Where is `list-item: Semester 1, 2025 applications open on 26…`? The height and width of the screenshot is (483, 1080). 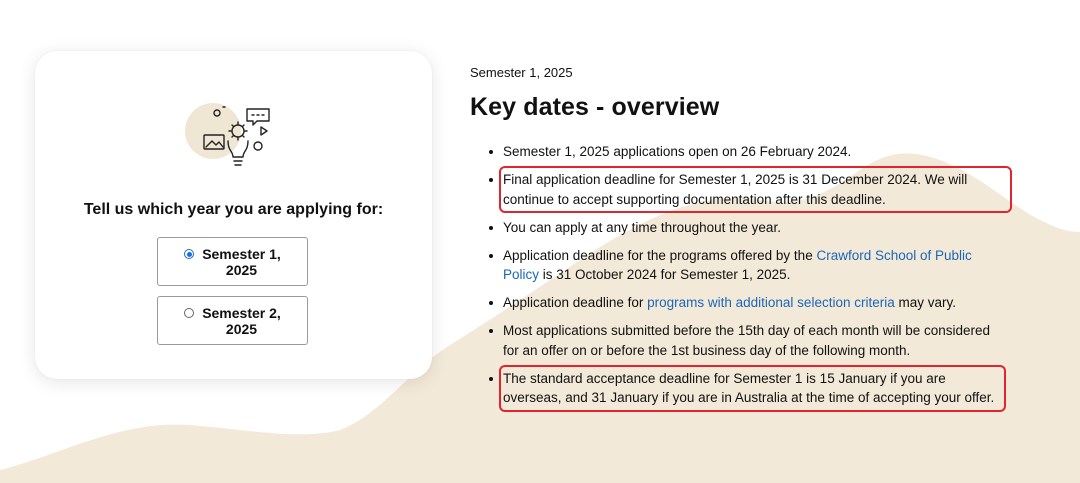
list-item: Semester 1, 2025 applications open on 26… is located at coordinates (750, 152).